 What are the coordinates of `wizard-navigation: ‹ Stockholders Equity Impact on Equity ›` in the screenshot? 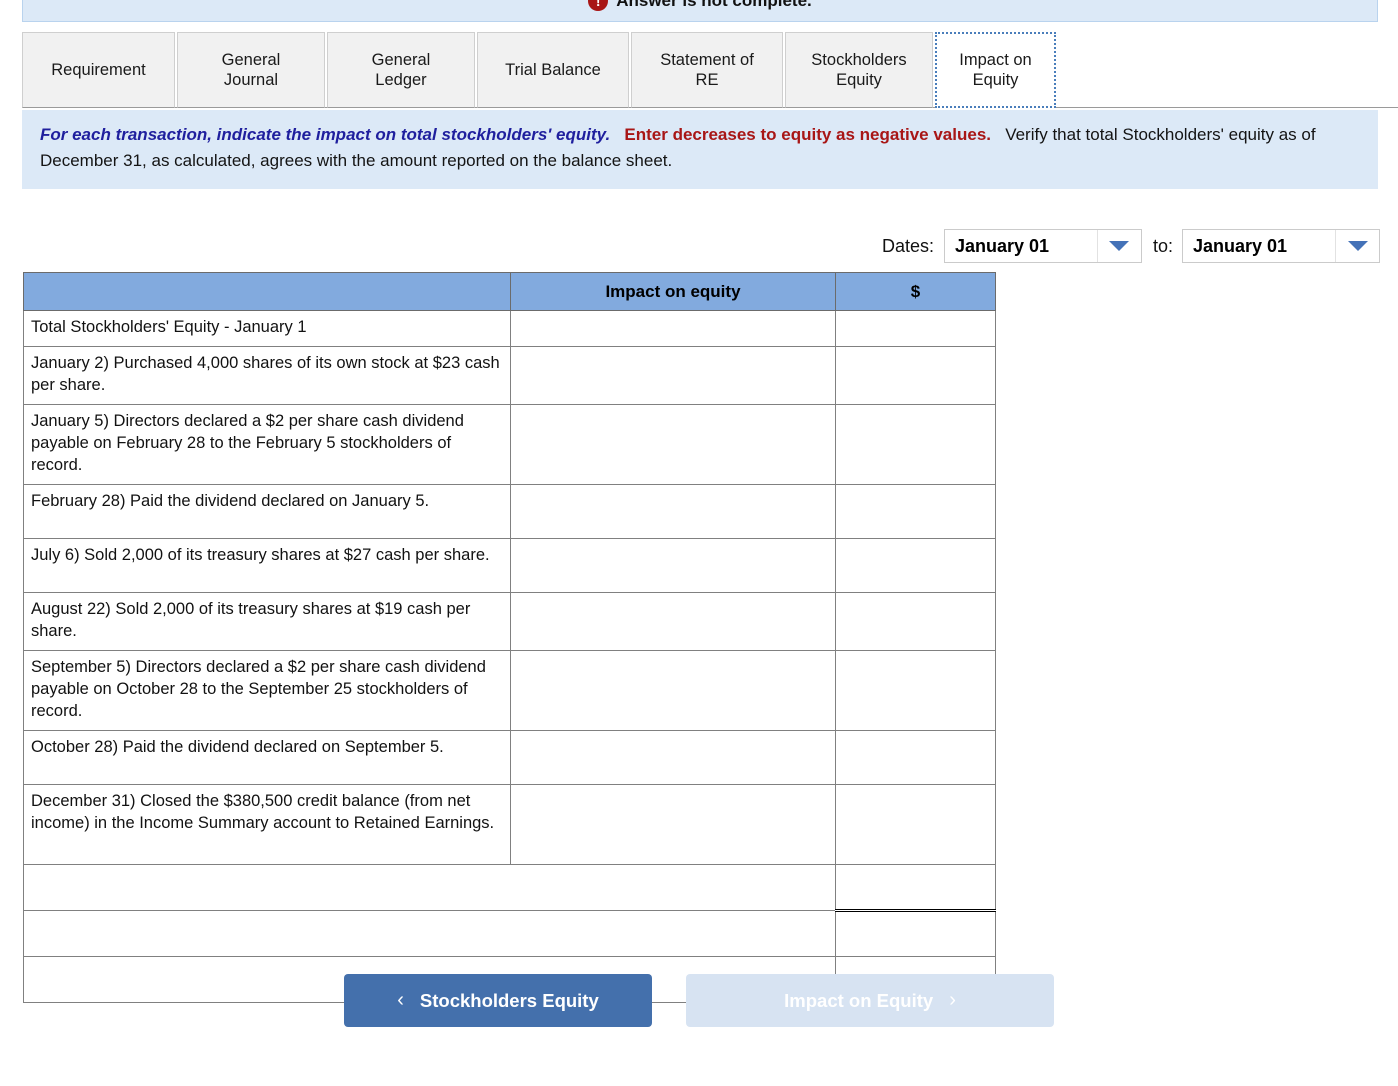 It's located at (699, 1000).